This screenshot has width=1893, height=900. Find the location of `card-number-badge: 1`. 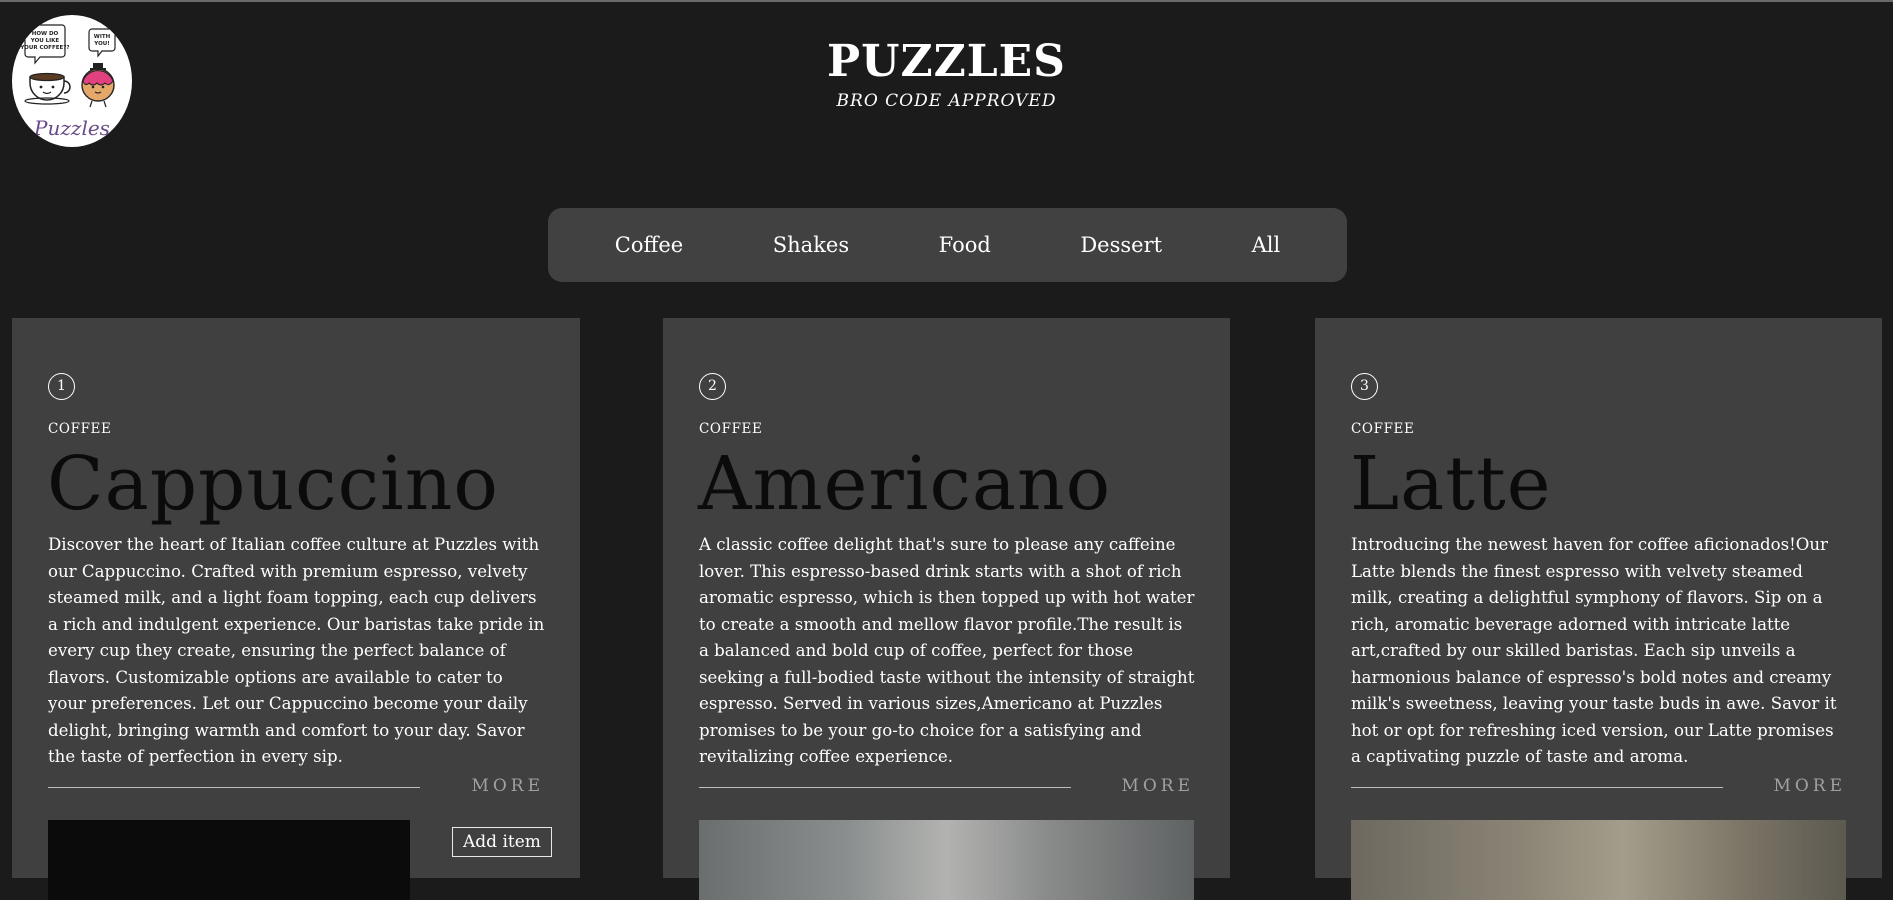

card-number-badge: 1 is located at coordinates (61, 386).